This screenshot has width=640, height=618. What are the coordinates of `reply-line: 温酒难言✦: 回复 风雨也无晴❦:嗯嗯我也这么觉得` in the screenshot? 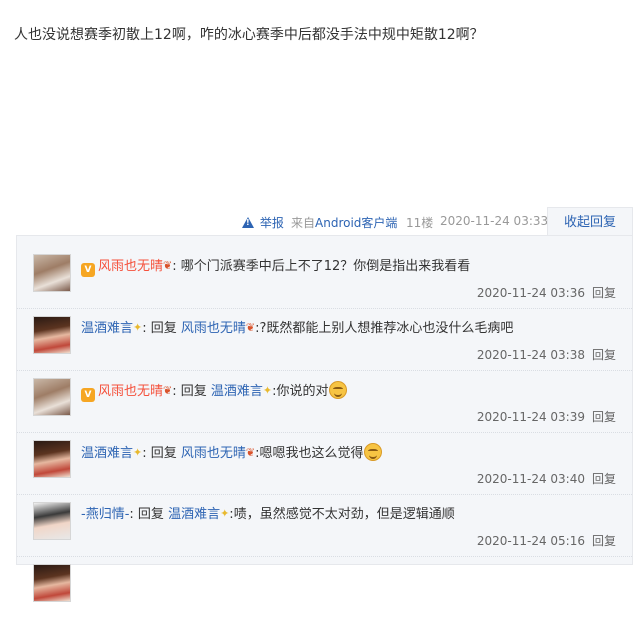 It's located at (231, 453).